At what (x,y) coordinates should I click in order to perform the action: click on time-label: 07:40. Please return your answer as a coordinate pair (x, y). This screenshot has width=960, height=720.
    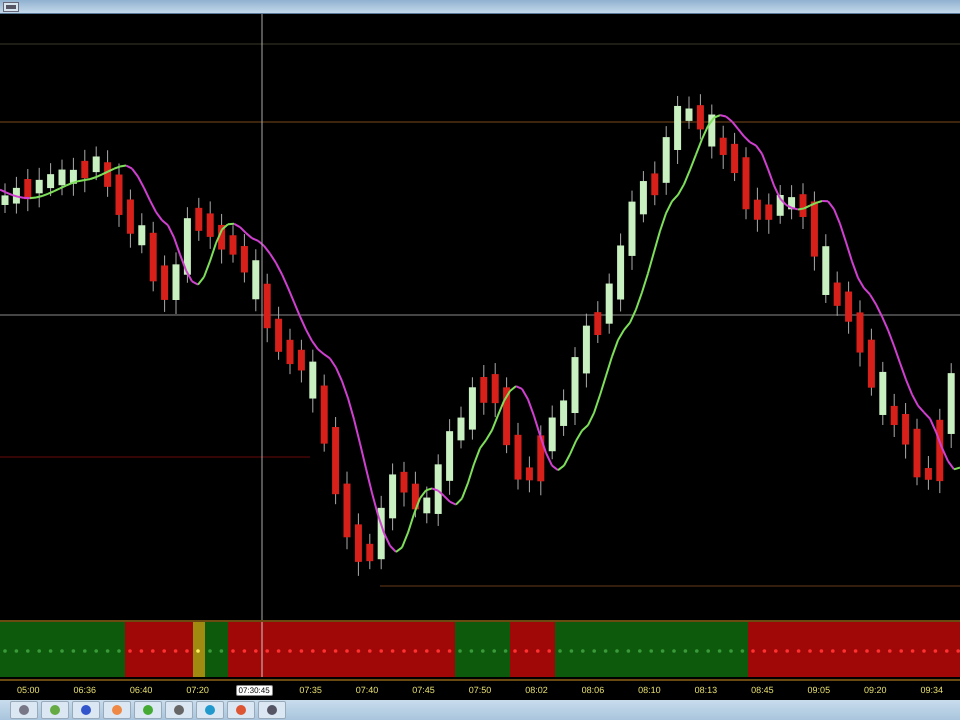
    Looking at the image, I should click on (367, 690).